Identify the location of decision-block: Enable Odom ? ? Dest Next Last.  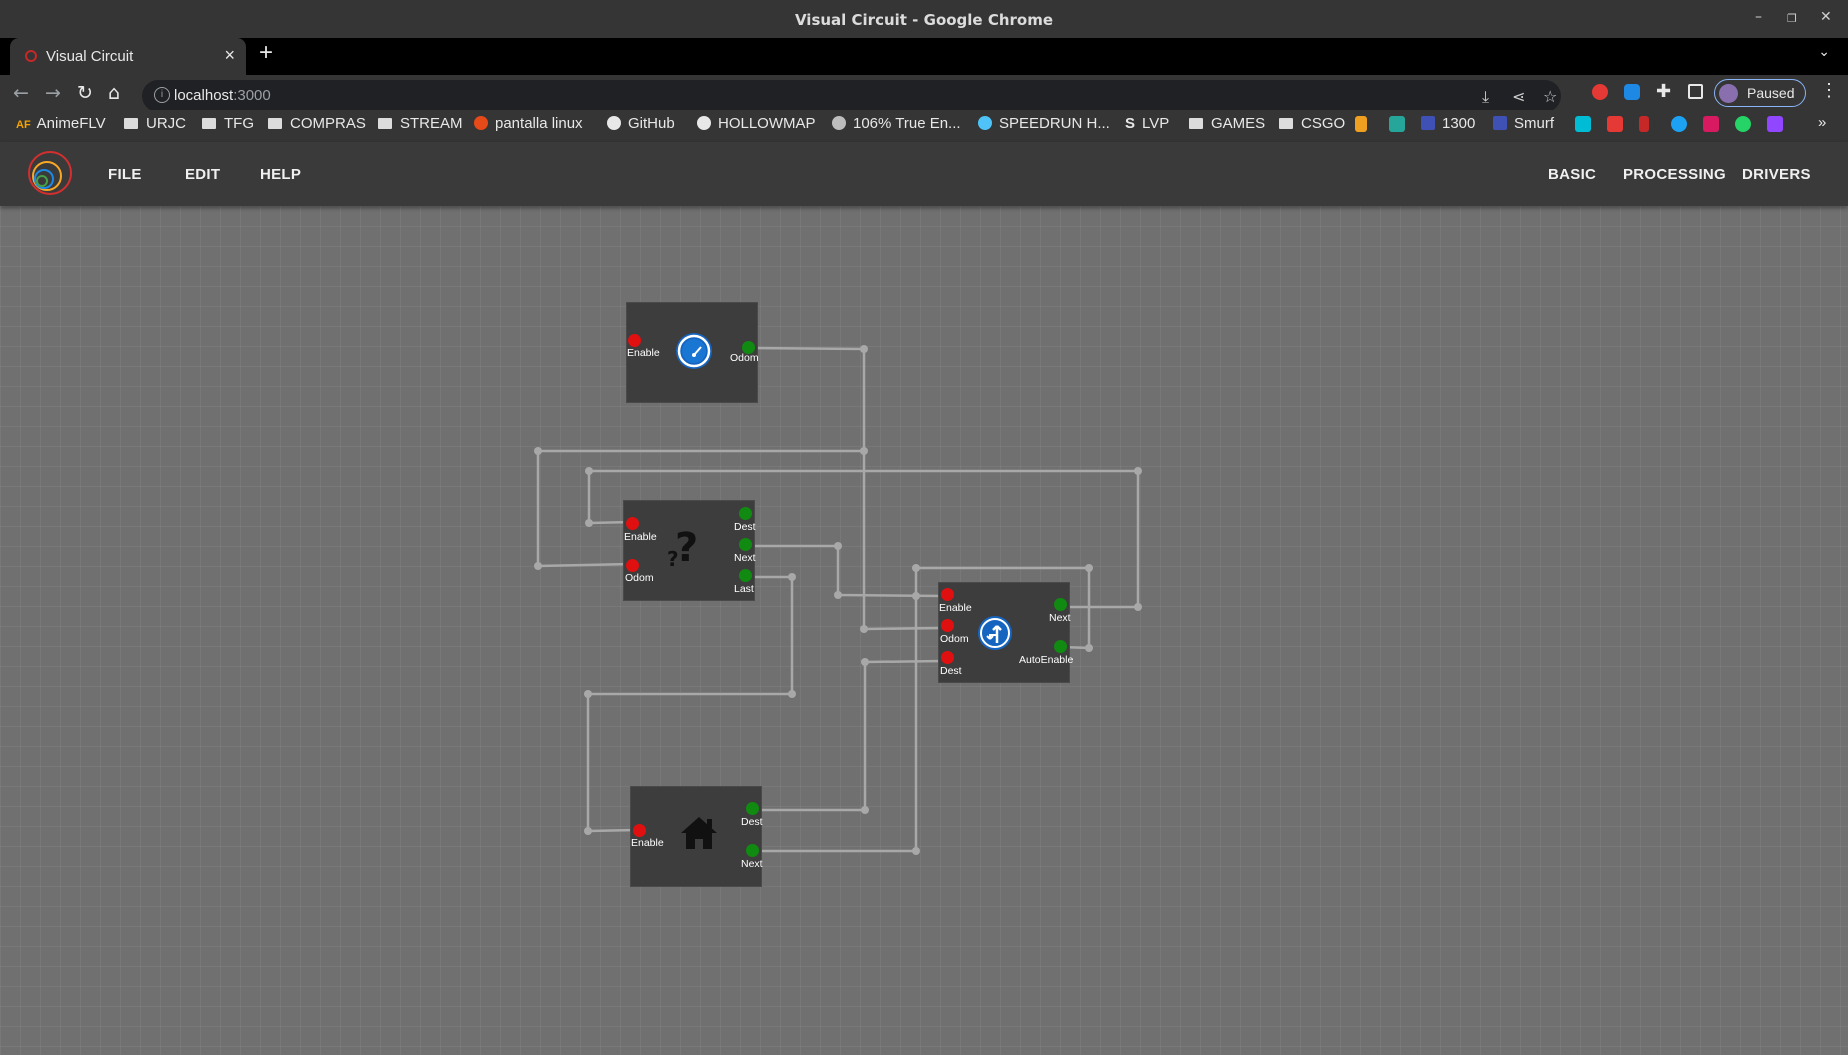
(689, 550).